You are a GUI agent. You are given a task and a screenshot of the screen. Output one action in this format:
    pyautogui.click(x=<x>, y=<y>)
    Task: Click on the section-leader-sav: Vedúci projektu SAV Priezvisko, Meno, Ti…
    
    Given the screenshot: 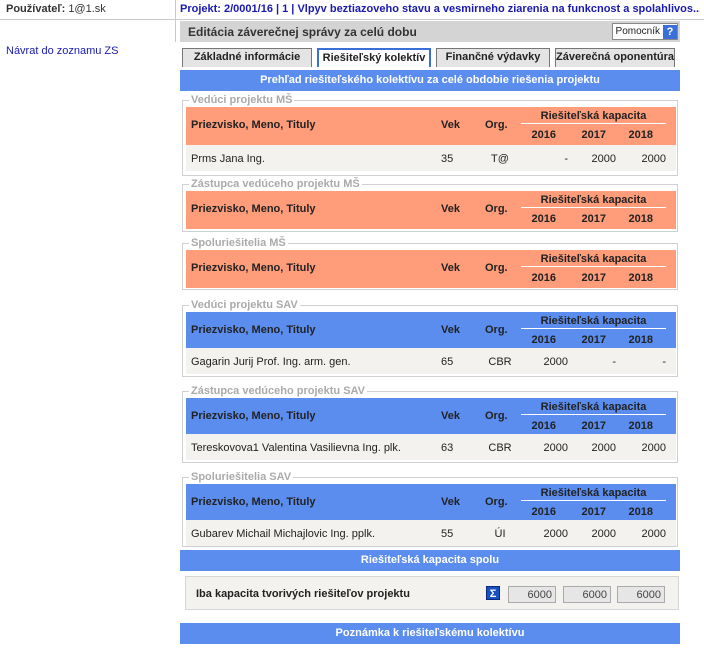 What is the action you would take?
    pyautogui.click(x=430, y=338)
    